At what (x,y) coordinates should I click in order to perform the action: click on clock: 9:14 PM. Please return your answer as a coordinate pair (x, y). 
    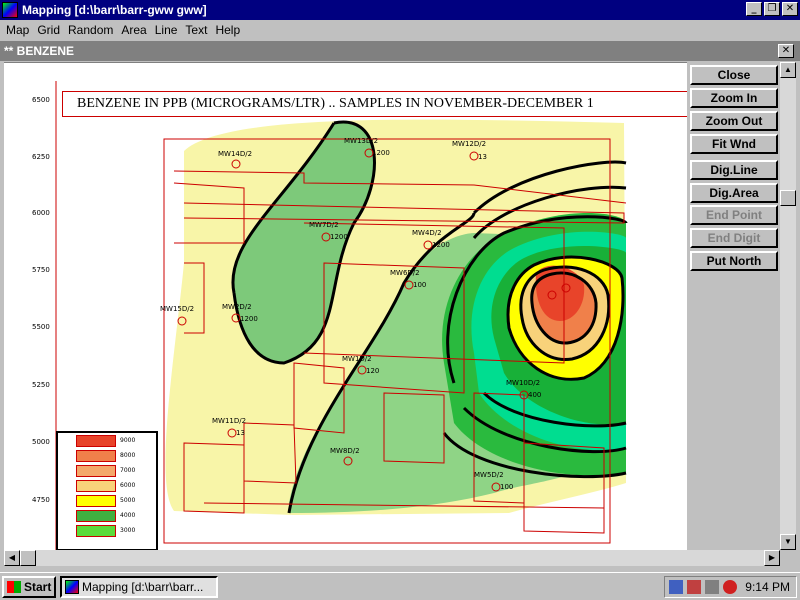
    Looking at the image, I should click on (767, 587).